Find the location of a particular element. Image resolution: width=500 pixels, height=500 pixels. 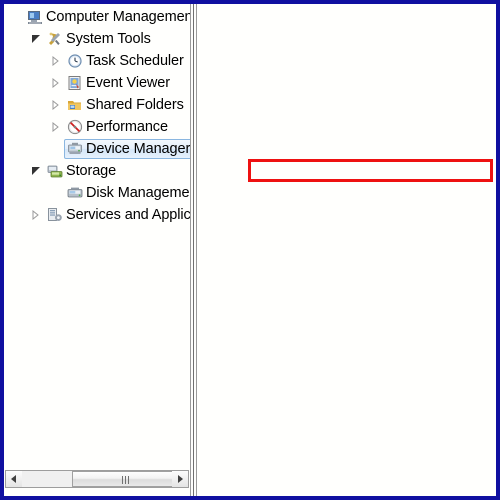

pane-splitter is located at coordinates (193, 250).